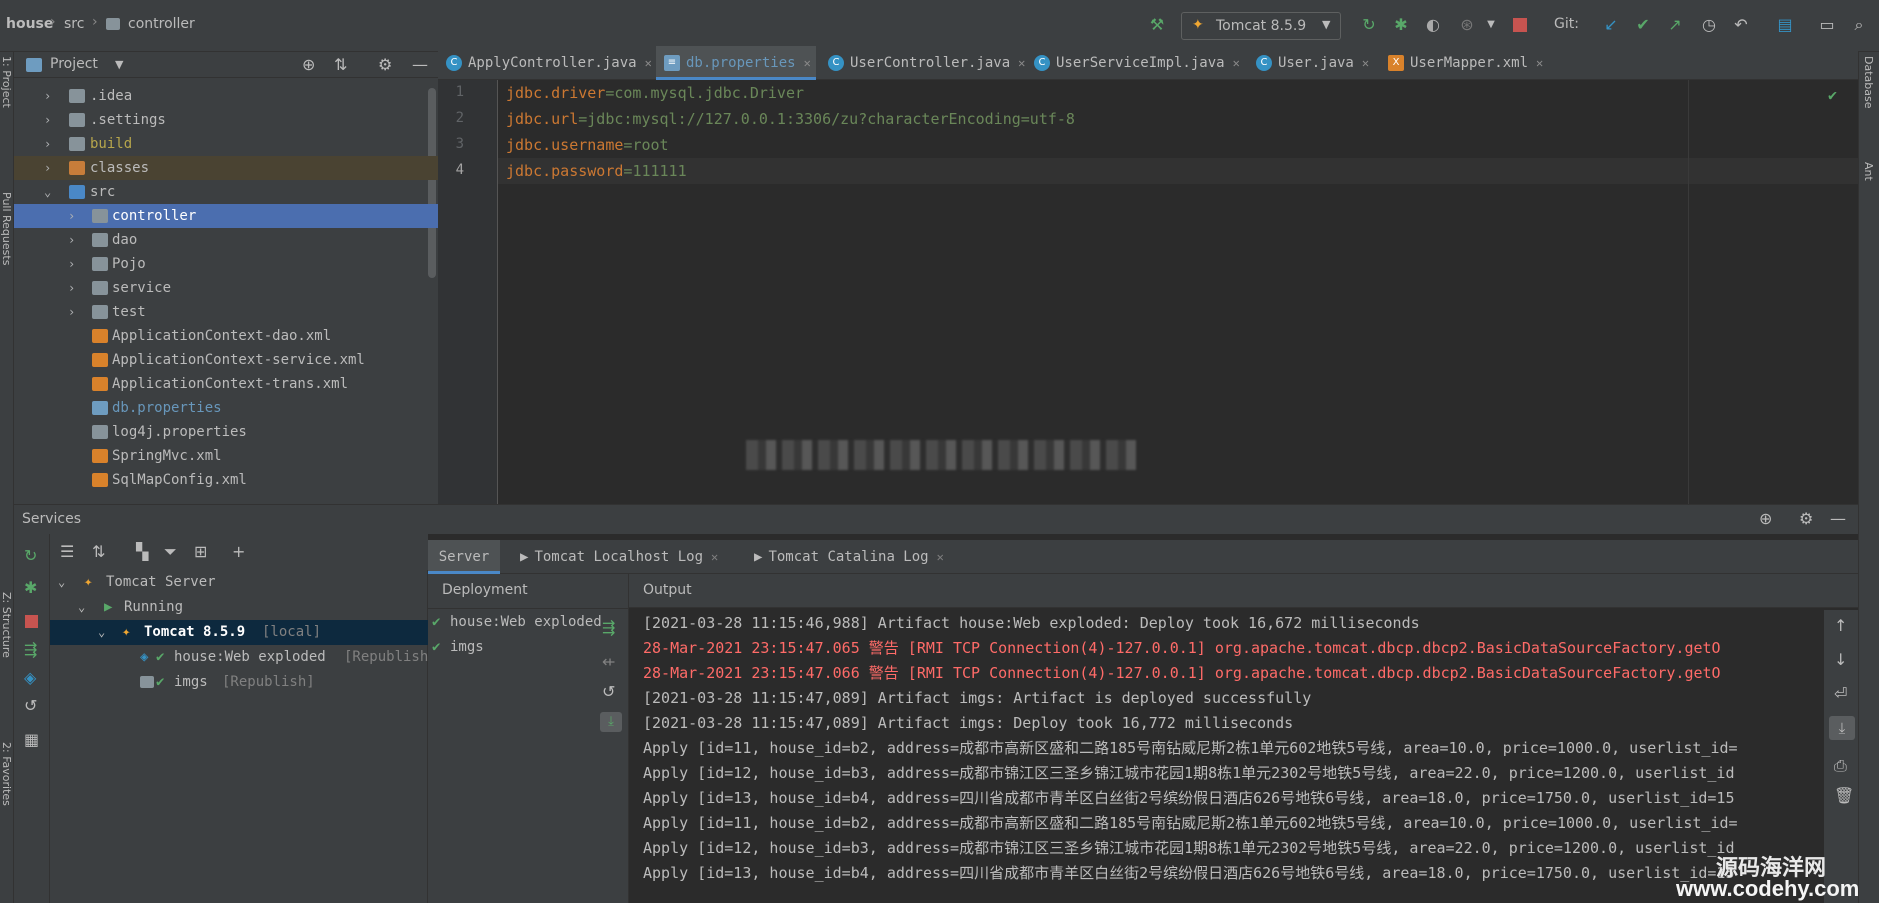  What do you see at coordinates (226, 168) in the screenshot?
I see `tree-item-classes: › classes` at bounding box center [226, 168].